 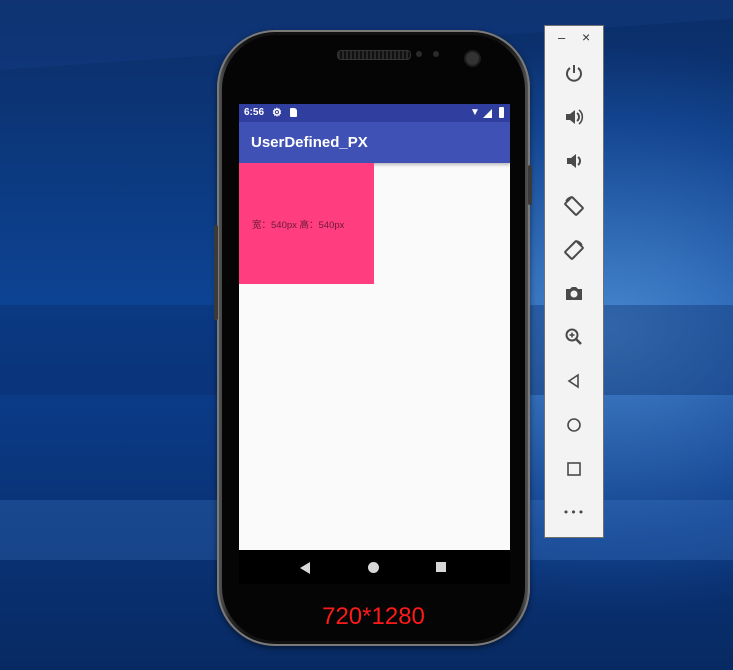 I want to click on battery-icon, so click(x=501, y=112).